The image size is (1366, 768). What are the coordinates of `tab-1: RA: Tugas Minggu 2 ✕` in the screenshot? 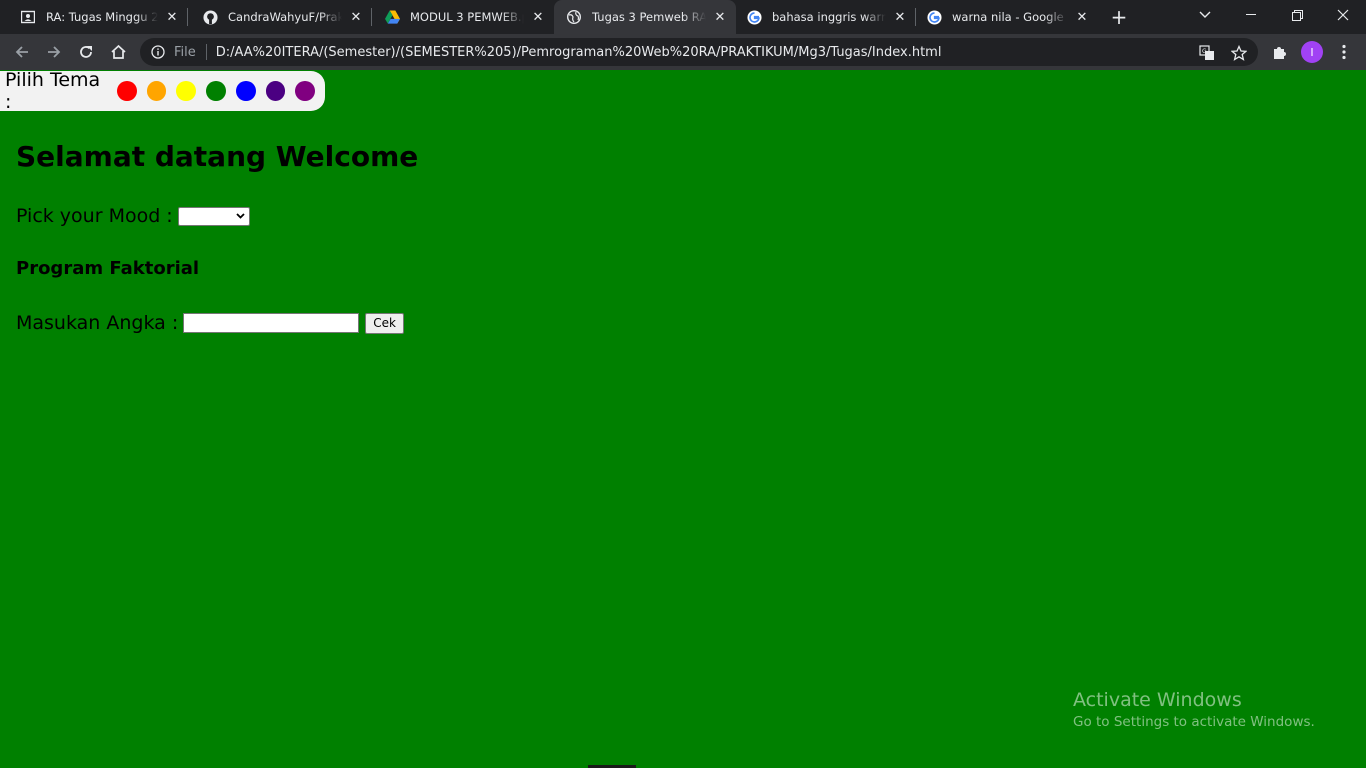 It's located at (95, 17).